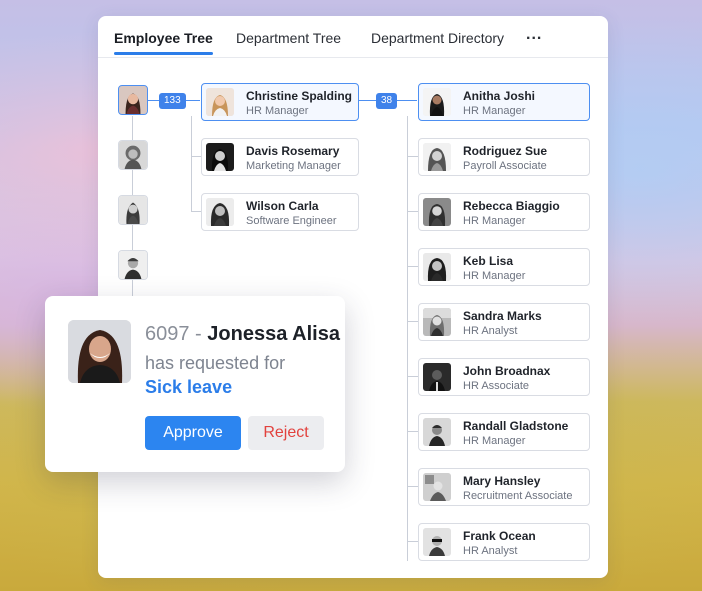 The width and height of the screenshot is (702, 591). I want to click on request-title: 6097 - Jonessa Alisa, so click(242, 334).